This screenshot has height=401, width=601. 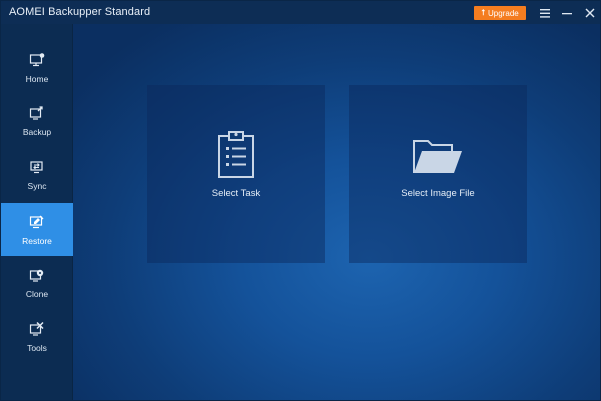 I want to click on backup-icon, so click(x=36, y=112).